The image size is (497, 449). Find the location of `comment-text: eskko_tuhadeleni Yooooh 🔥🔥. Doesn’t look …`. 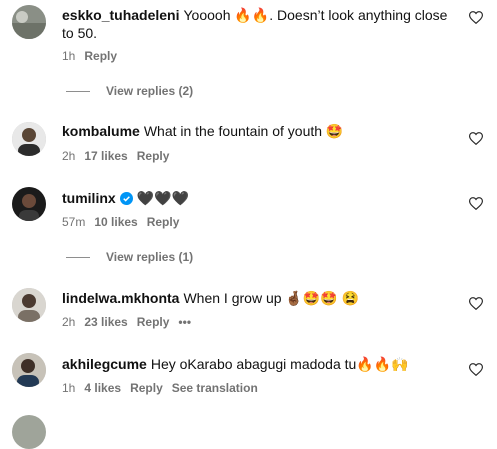

comment-text: eskko_tuhadeleni Yooooh 🔥🔥. Doesn’t look … is located at coordinates (255, 24).